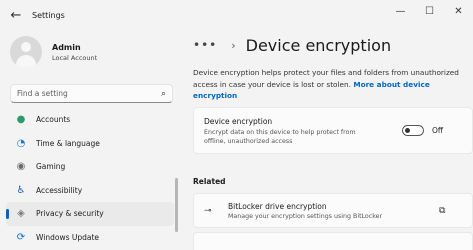 The width and height of the screenshot is (473, 250). I want to click on sidebar-item-gaming: ◉ Gaming, so click(90, 167).